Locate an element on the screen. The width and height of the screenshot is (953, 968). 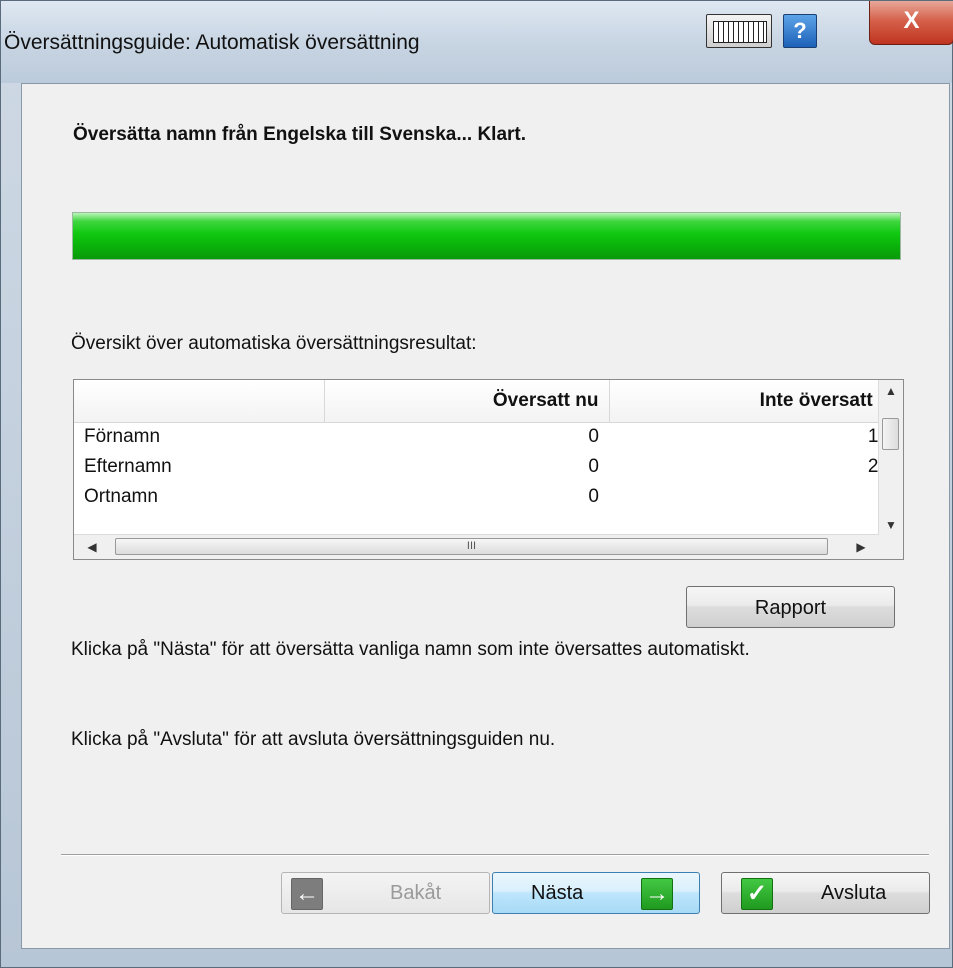
arrow-right-icon: → is located at coordinates (657, 894).